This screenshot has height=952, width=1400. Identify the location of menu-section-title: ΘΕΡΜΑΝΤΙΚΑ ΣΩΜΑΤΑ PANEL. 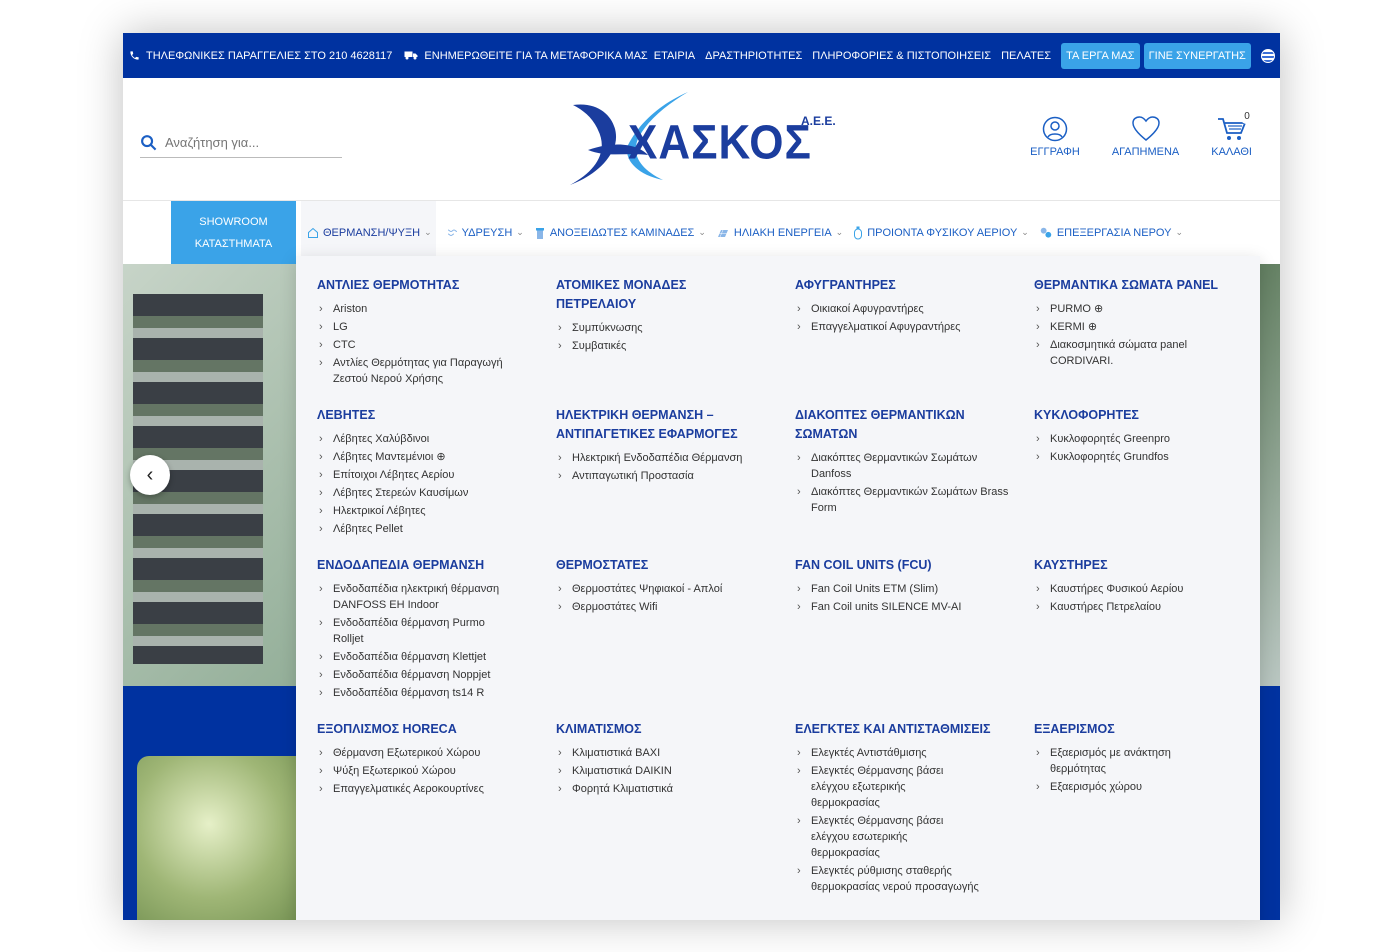
(1144, 285).